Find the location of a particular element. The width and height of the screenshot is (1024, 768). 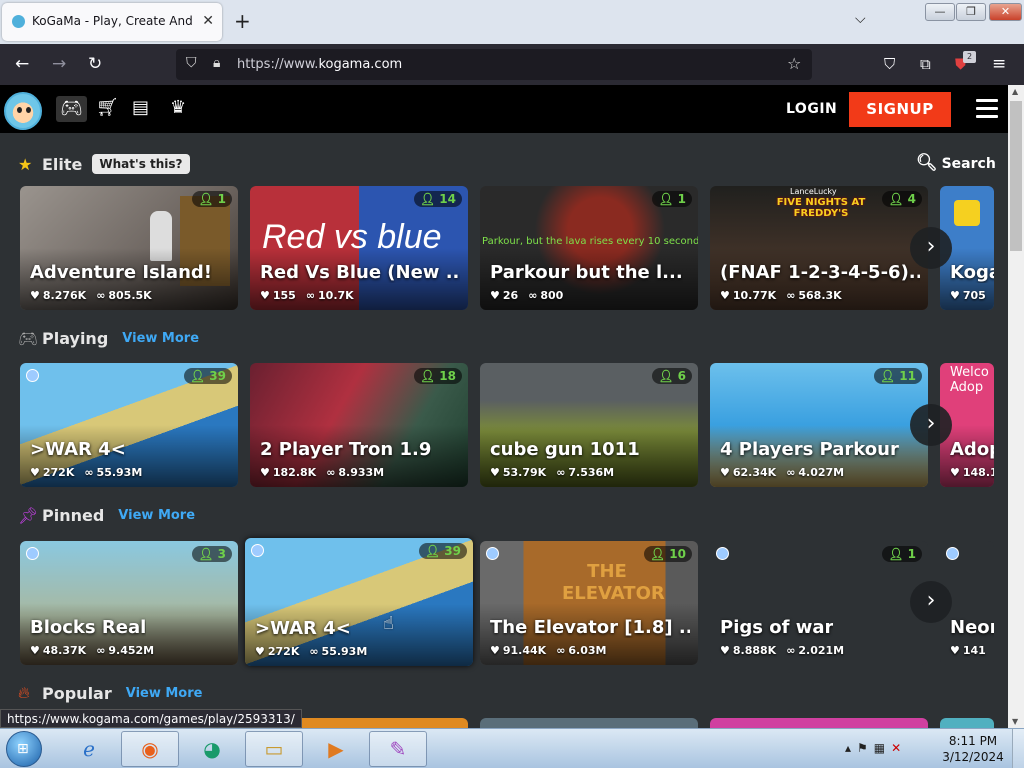

page-scrollbar: ▲ ▼ is located at coordinates (1016, 406).